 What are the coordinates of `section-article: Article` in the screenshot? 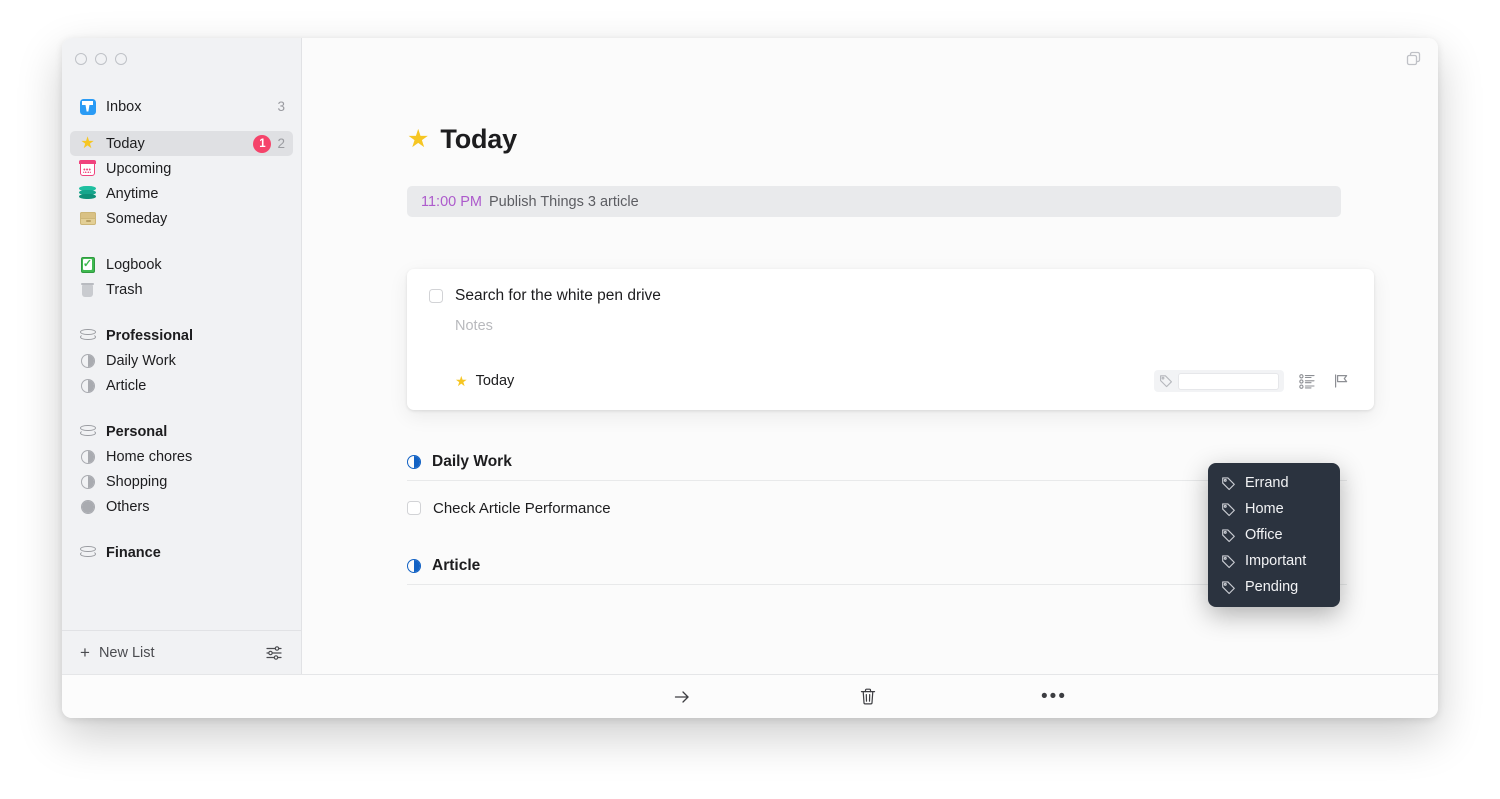 It's located at (877, 571).